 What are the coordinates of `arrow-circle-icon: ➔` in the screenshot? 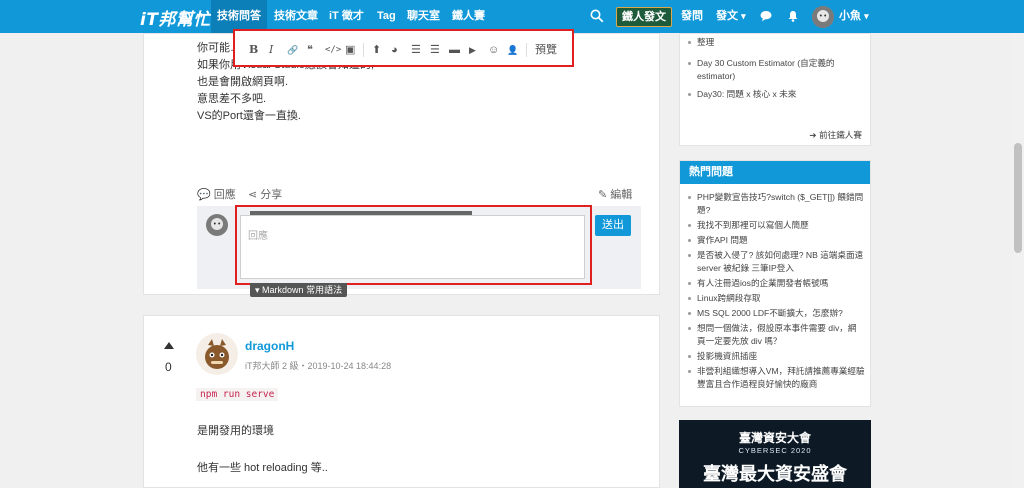 It's located at (813, 135).